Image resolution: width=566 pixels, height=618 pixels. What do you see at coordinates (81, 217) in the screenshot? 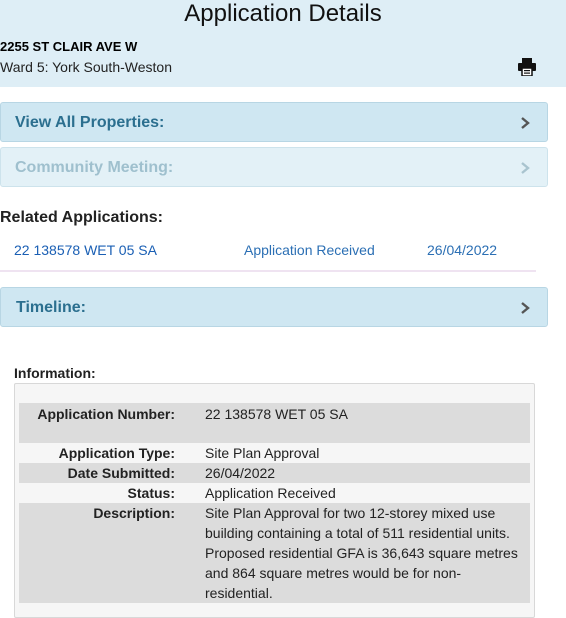
I see `related-applications-heading: Related Applications:` at bounding box center [81, 217].